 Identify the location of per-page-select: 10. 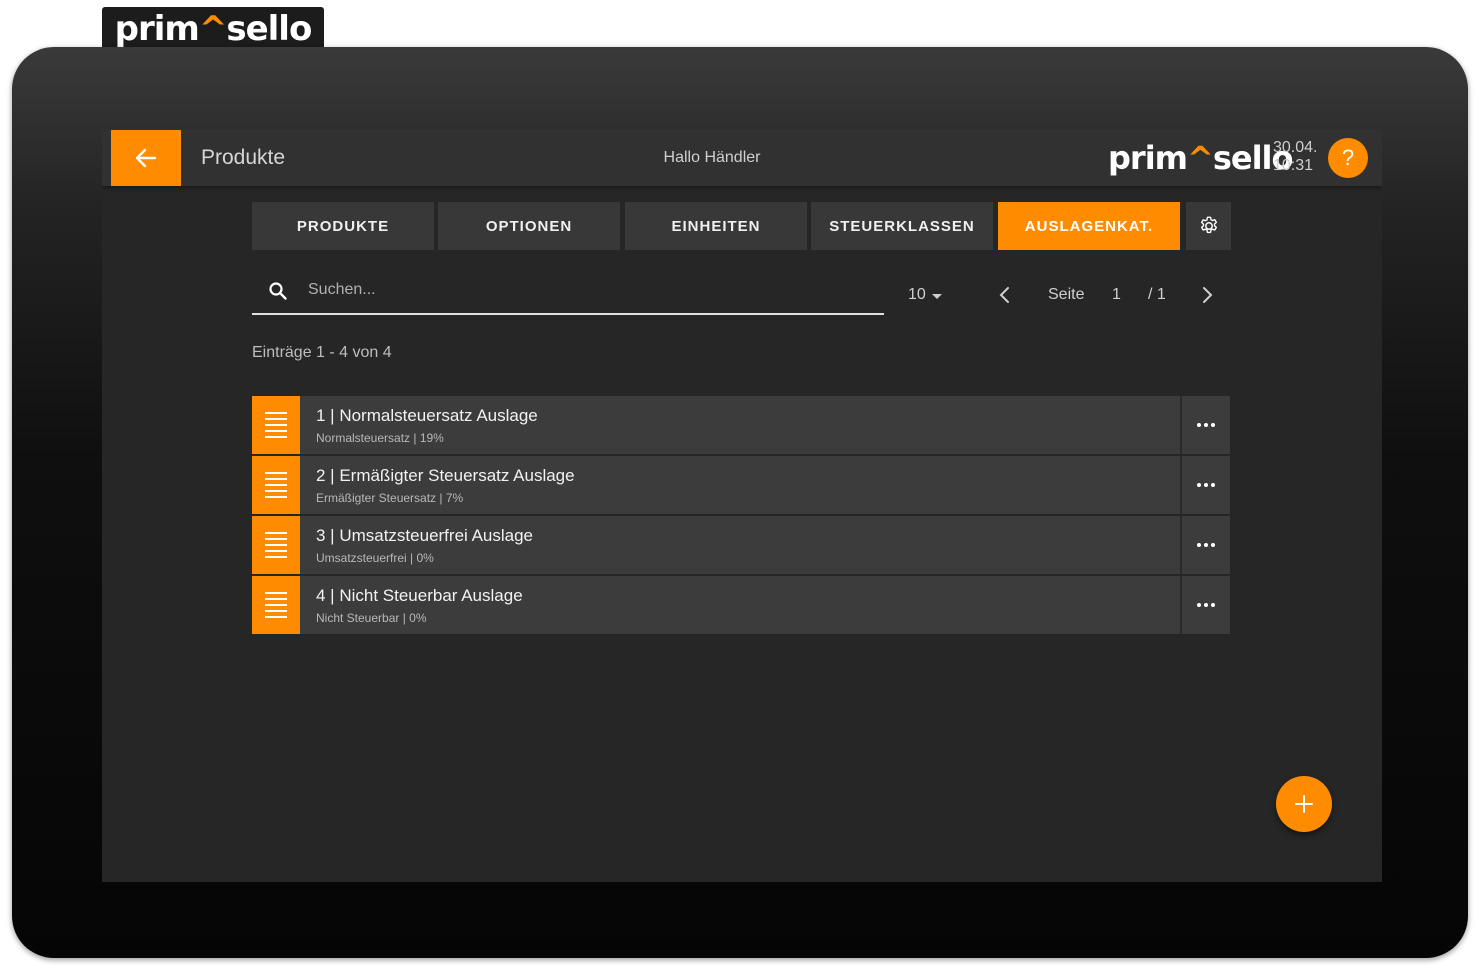
(925, 295).